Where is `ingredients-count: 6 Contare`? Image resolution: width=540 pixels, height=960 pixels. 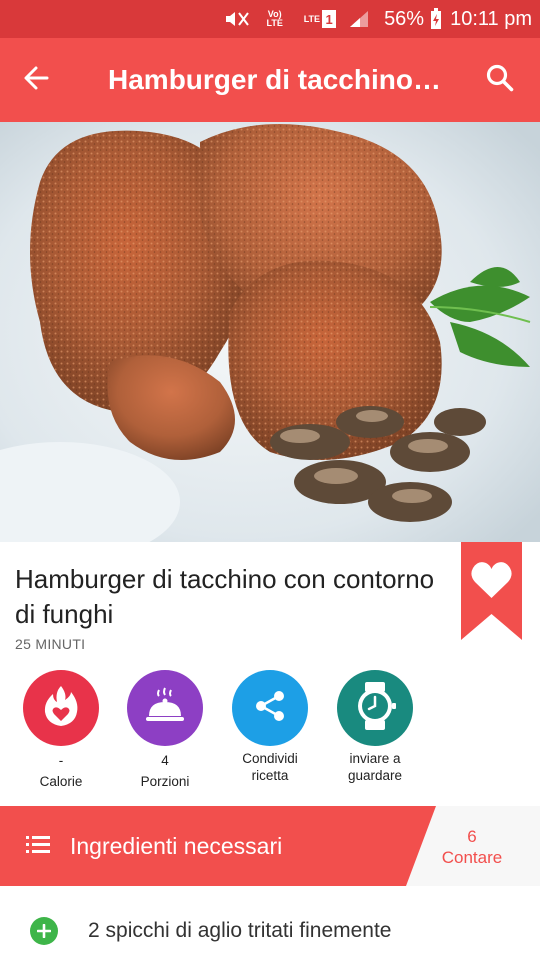
ingredients-count: 6 Contare is located at coordinates (472, 847).